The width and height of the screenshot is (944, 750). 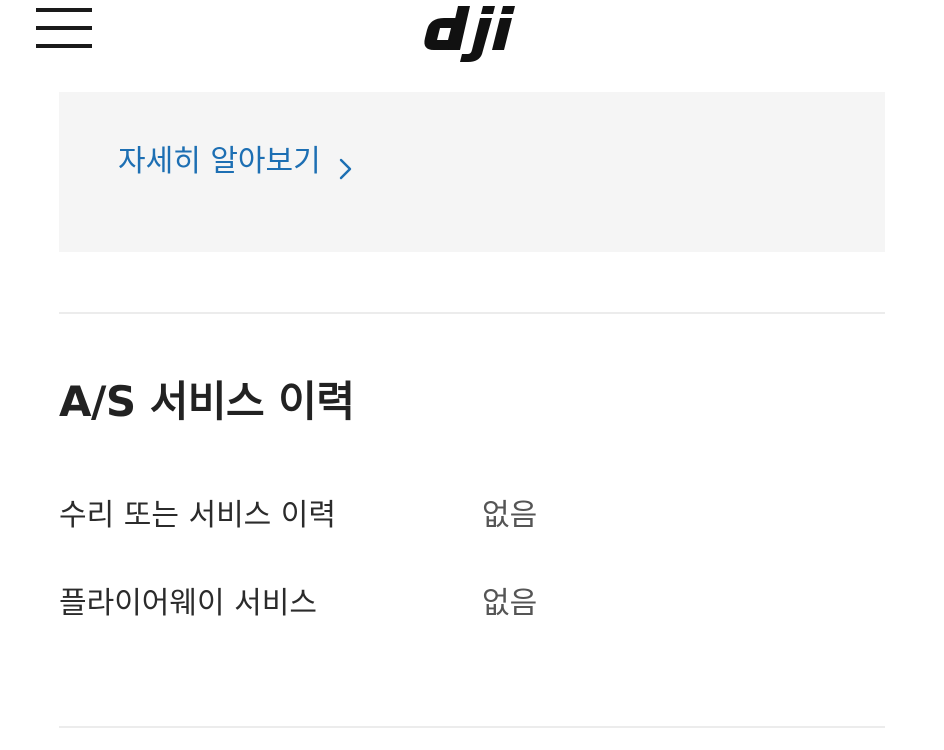 I want to click on header, so click(x=472, y=35).